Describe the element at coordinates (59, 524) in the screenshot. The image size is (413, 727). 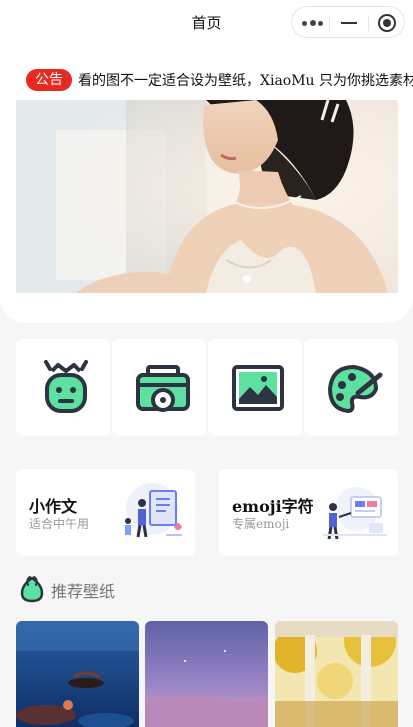
I see `feature-subtitle: 适合中午用` at that location.